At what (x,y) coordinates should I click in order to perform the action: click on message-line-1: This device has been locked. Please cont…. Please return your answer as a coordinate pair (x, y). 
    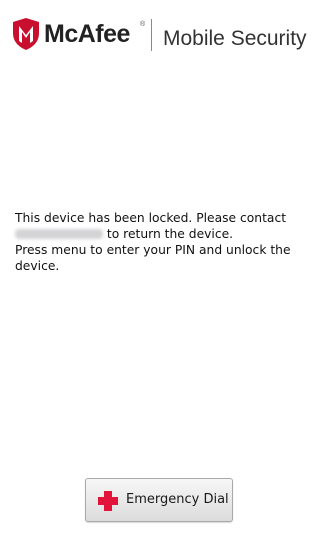
    Looking at the image, I should click on (151, 218).